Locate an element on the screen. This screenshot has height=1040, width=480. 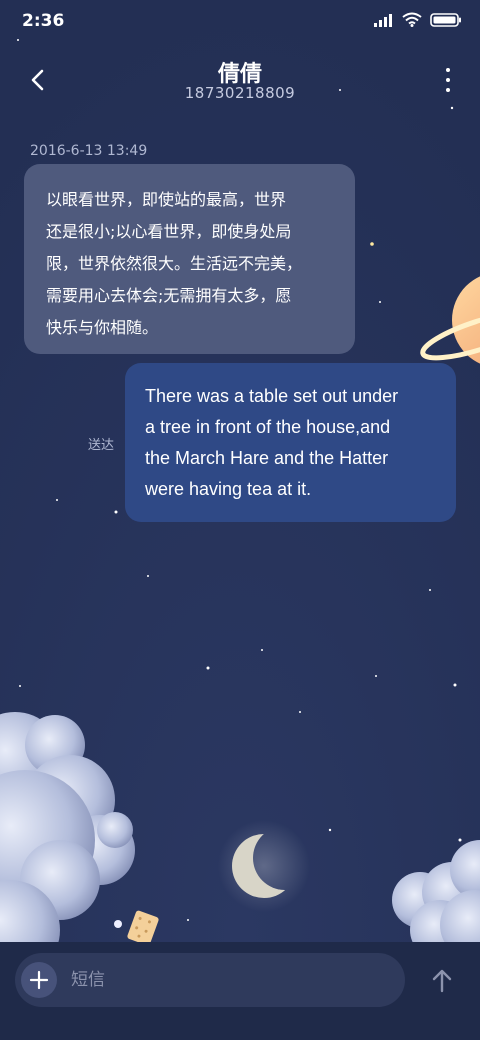
more-options-button is located at coordinates (448, 80).